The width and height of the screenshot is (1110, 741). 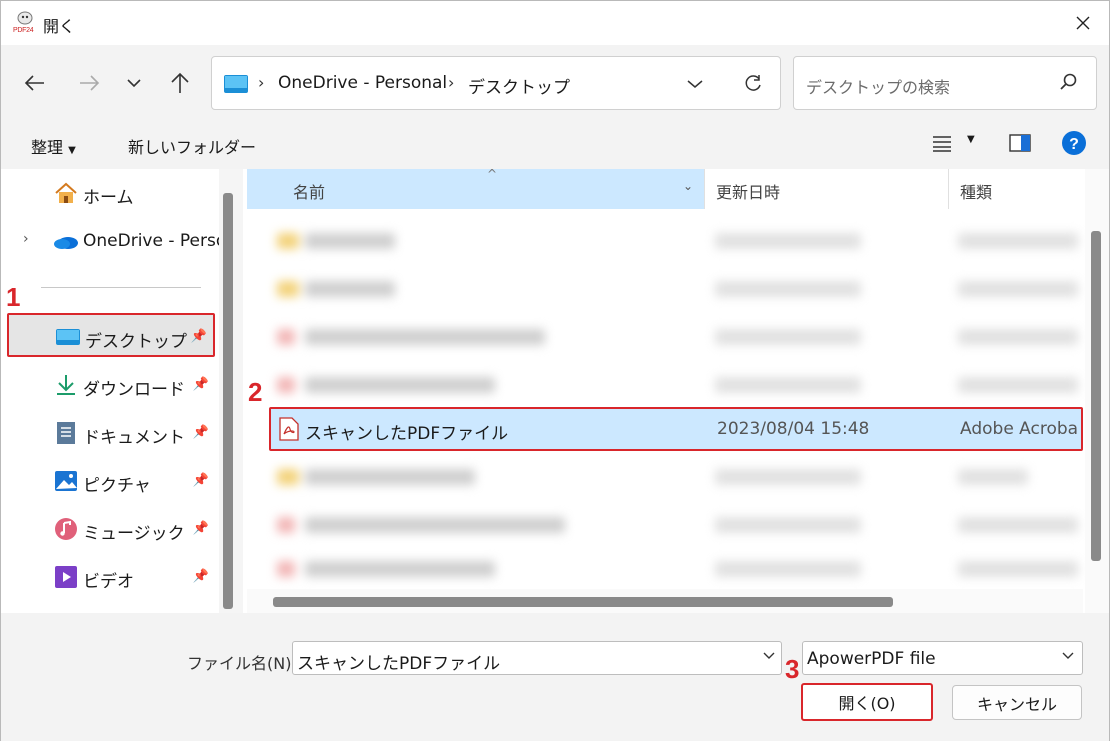 What do you see at coordinates (688, 186) in the screenshot?
I see `chevron-down-icon: ⌄` at bounding box center [688, 186].